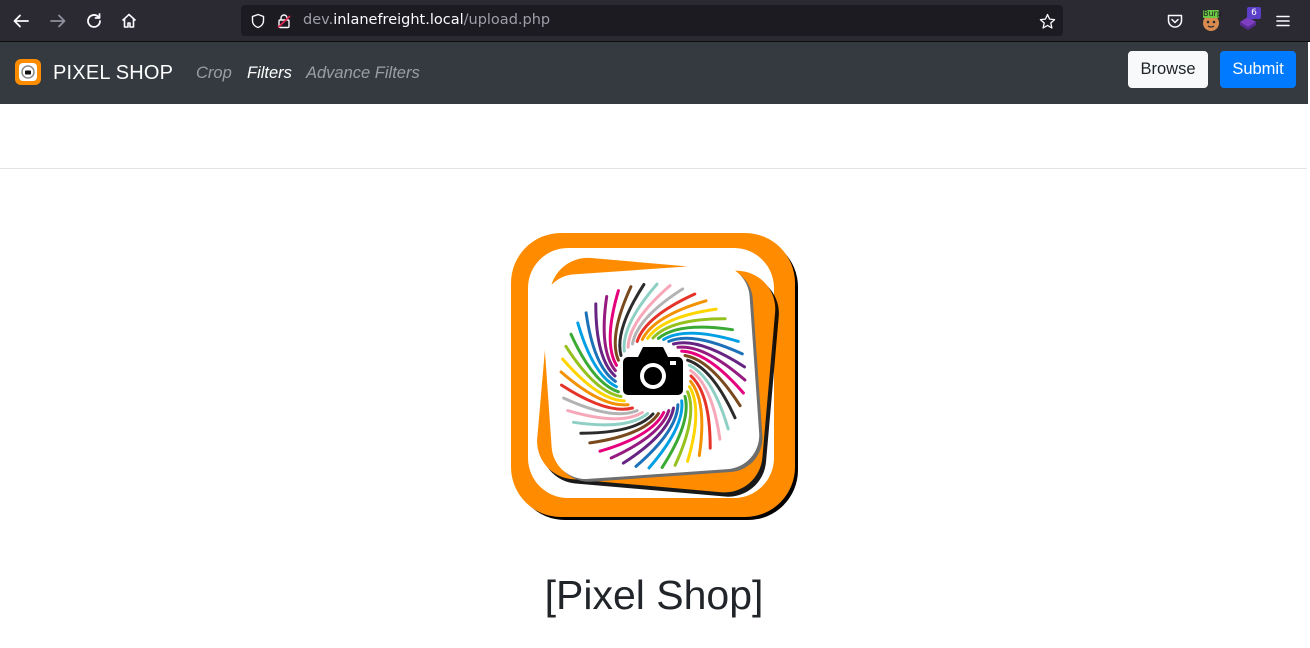 The image size is (1310, 648). I want to click on burp-extension-icon: Burp, so click(1211, 21).